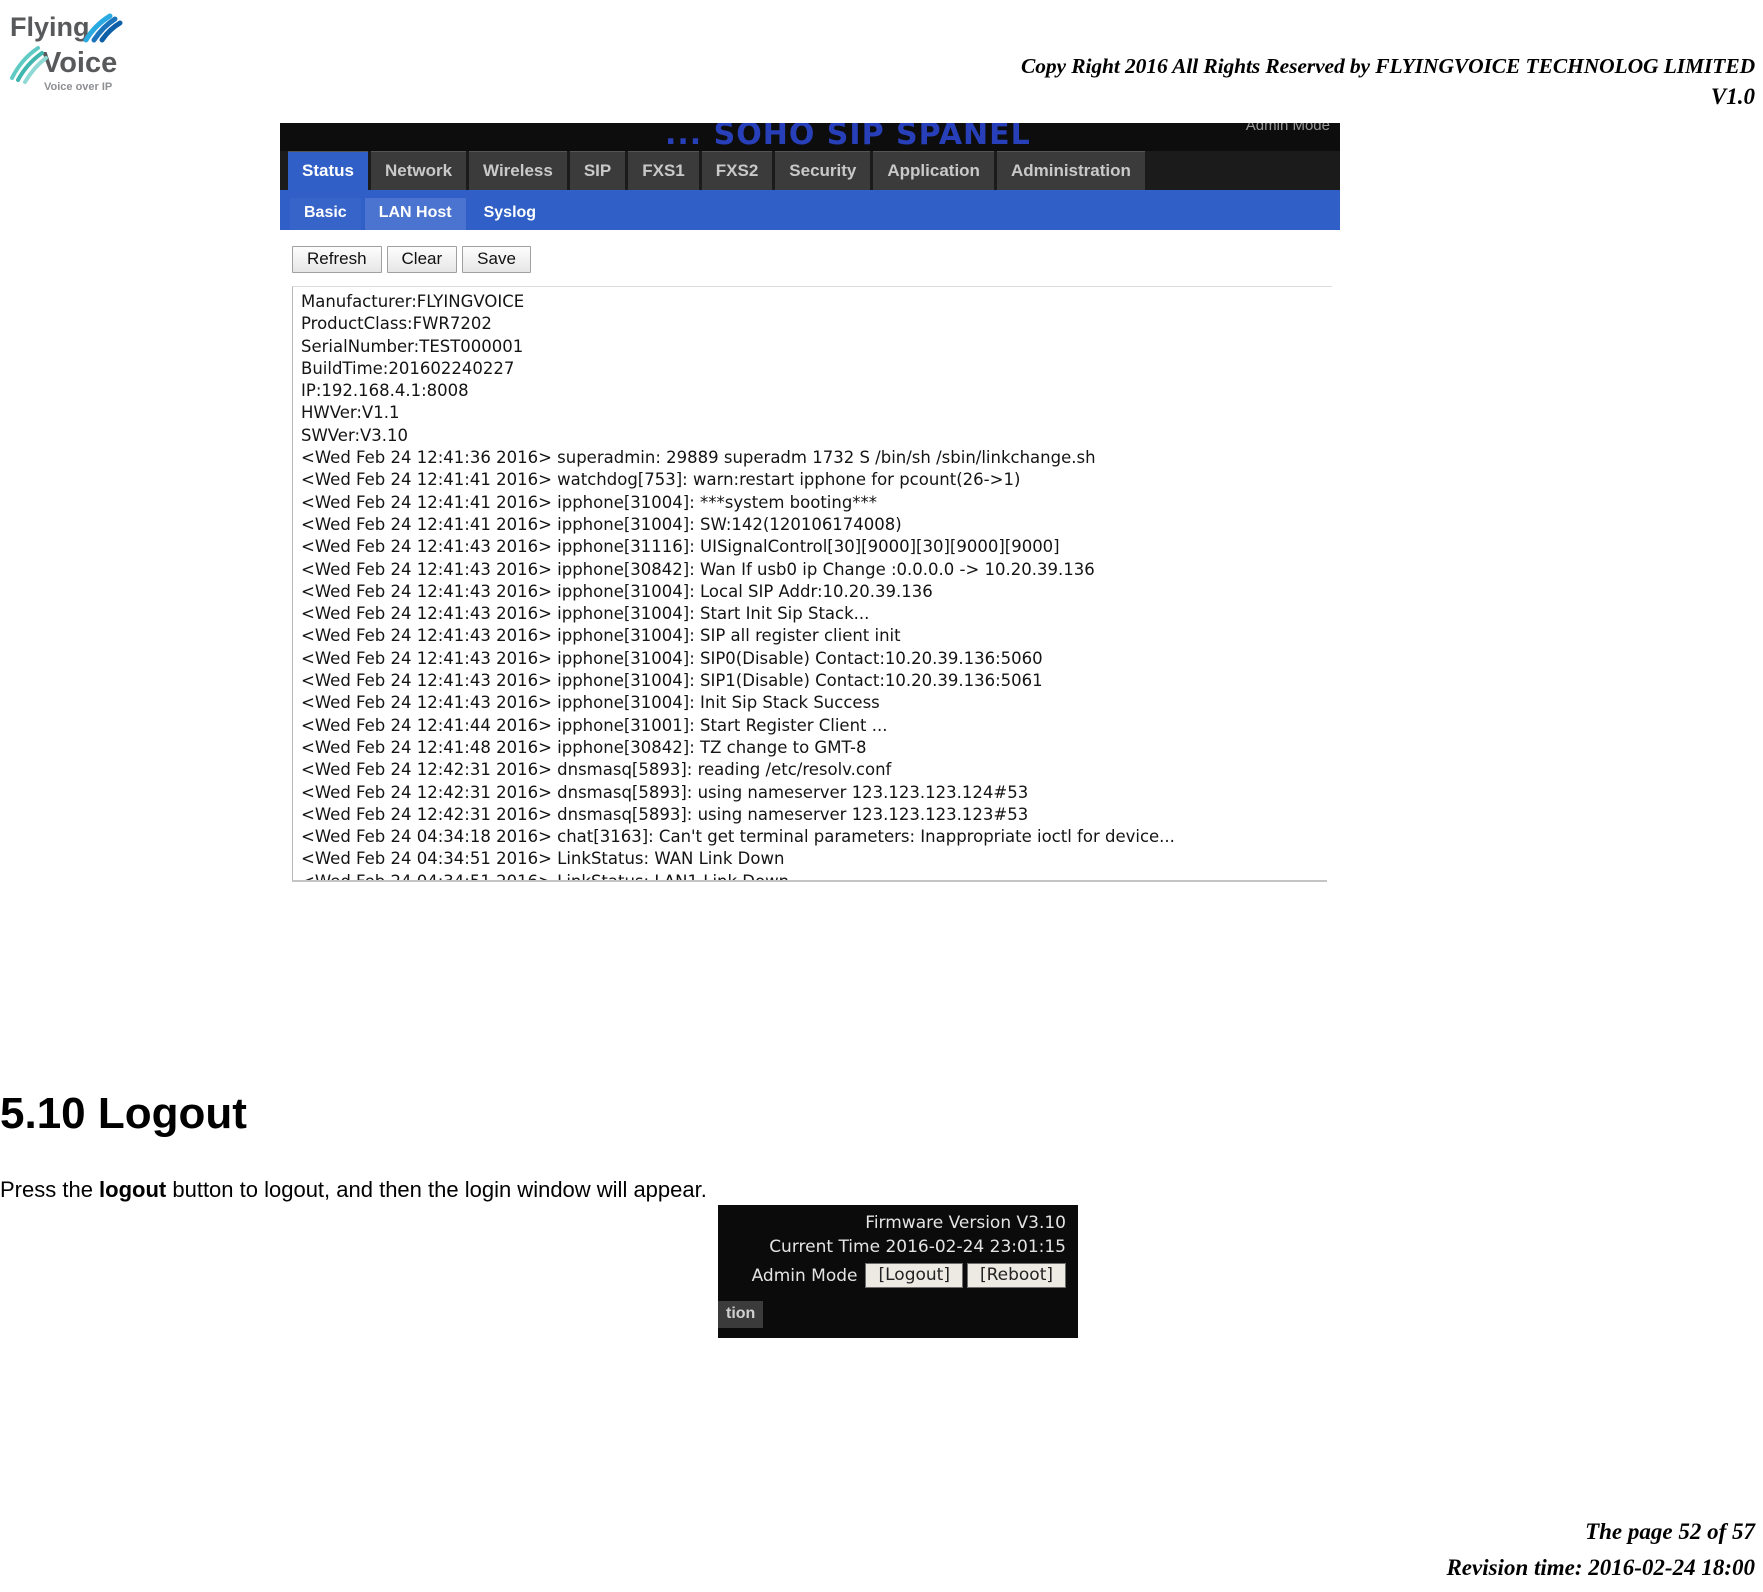  Describe the element at coordinates (1600, 1567) in the screenshot. I see `footer-revision-time: Revision time: 2016-02-24 18:00` at that location.